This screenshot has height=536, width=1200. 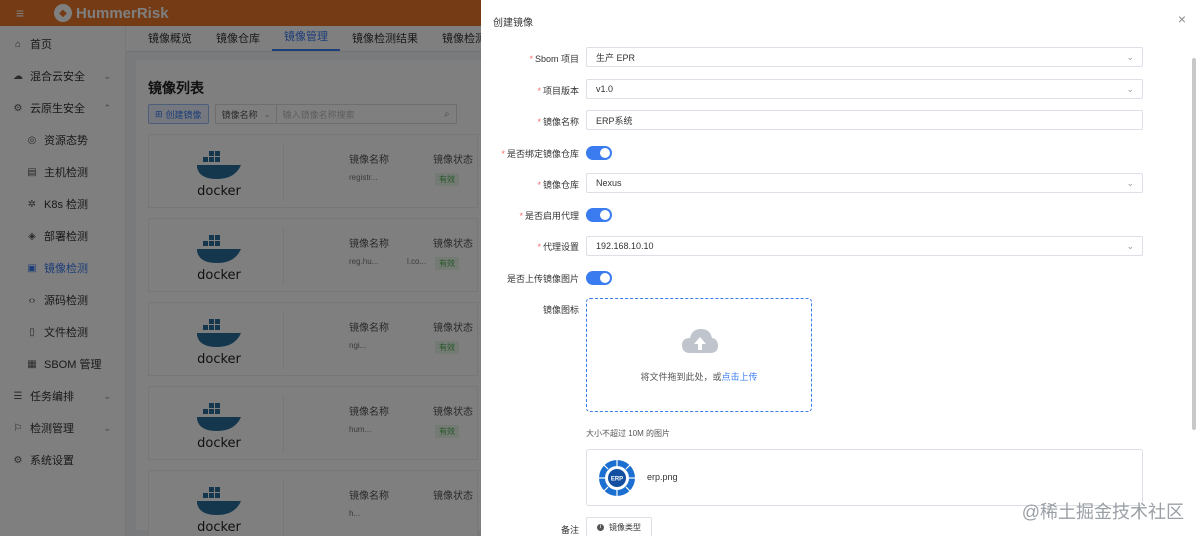 I want to click on project-version-label: * 项目版本, so click(x=558, y=91).